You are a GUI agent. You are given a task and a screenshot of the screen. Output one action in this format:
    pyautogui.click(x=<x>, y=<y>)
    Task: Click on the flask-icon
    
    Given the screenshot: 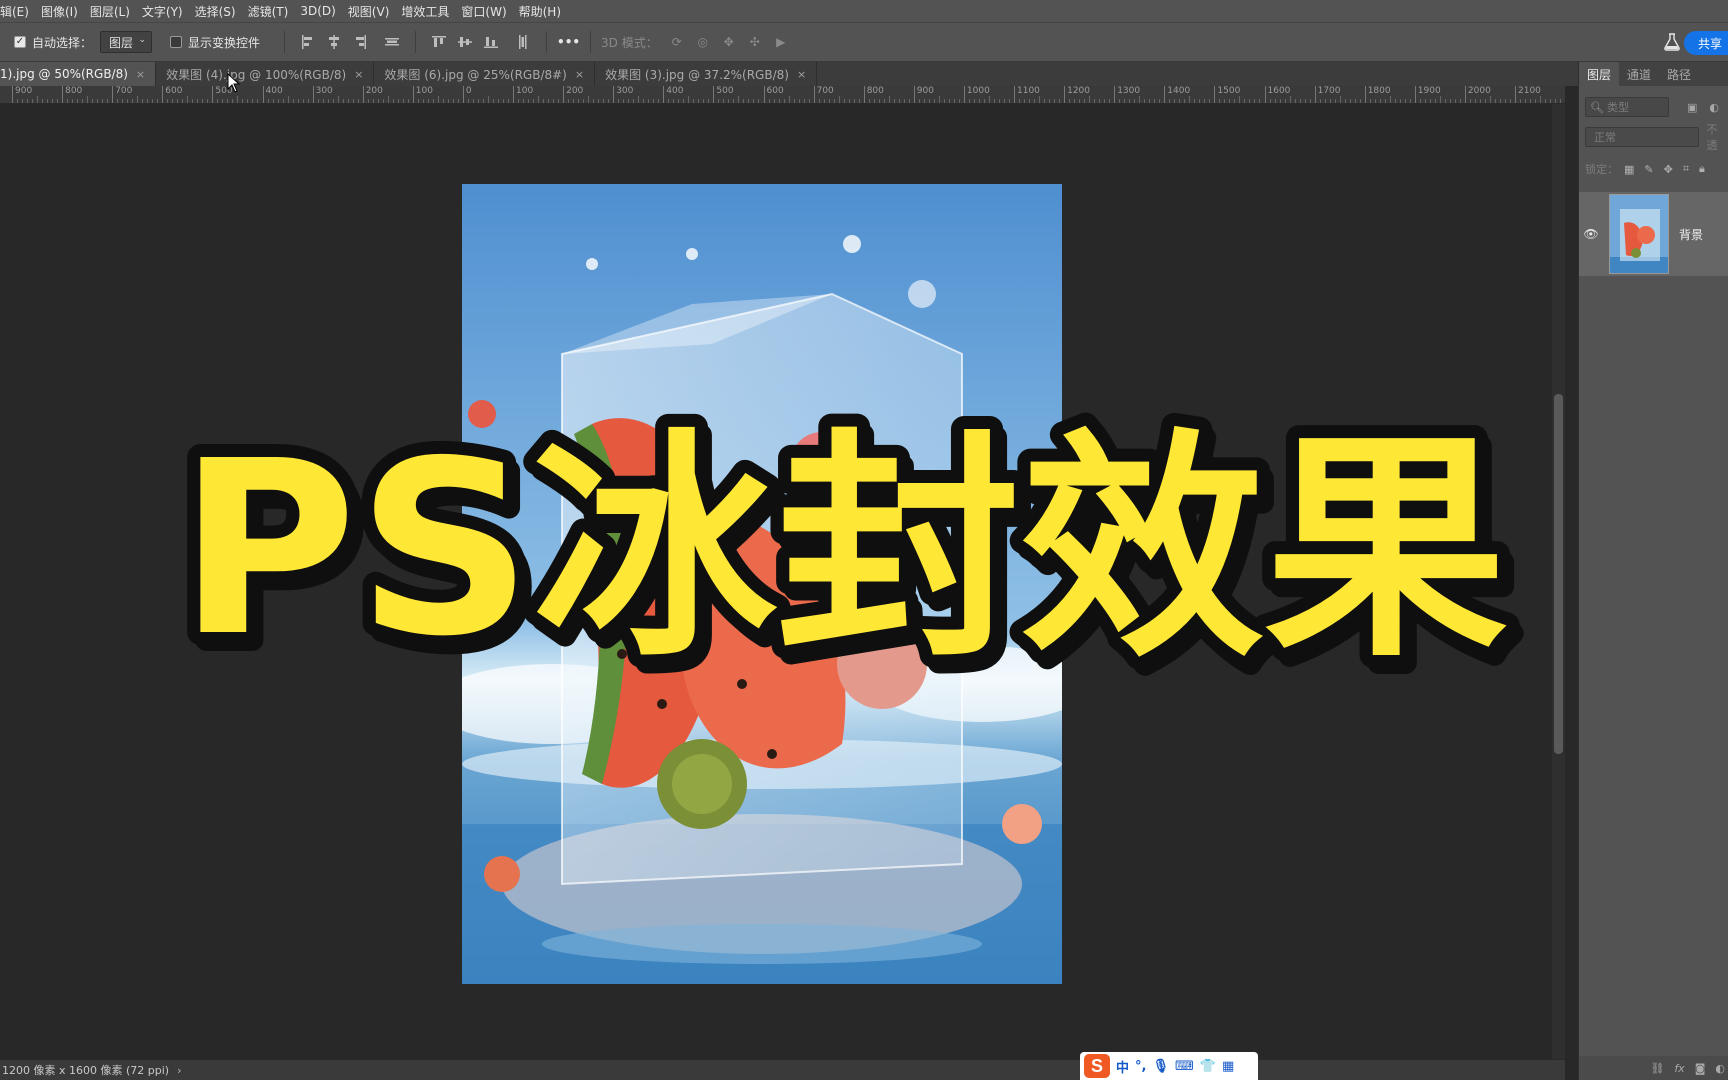 What is the action you would take?
    pyautogui.click(x=1672, y=42)
    